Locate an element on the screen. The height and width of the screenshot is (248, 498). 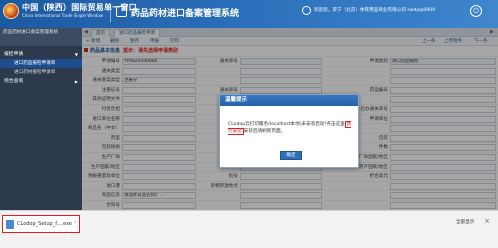
download-item: CLodop_Setup_f....exe ⌃ is located at coordinates (41, 224).